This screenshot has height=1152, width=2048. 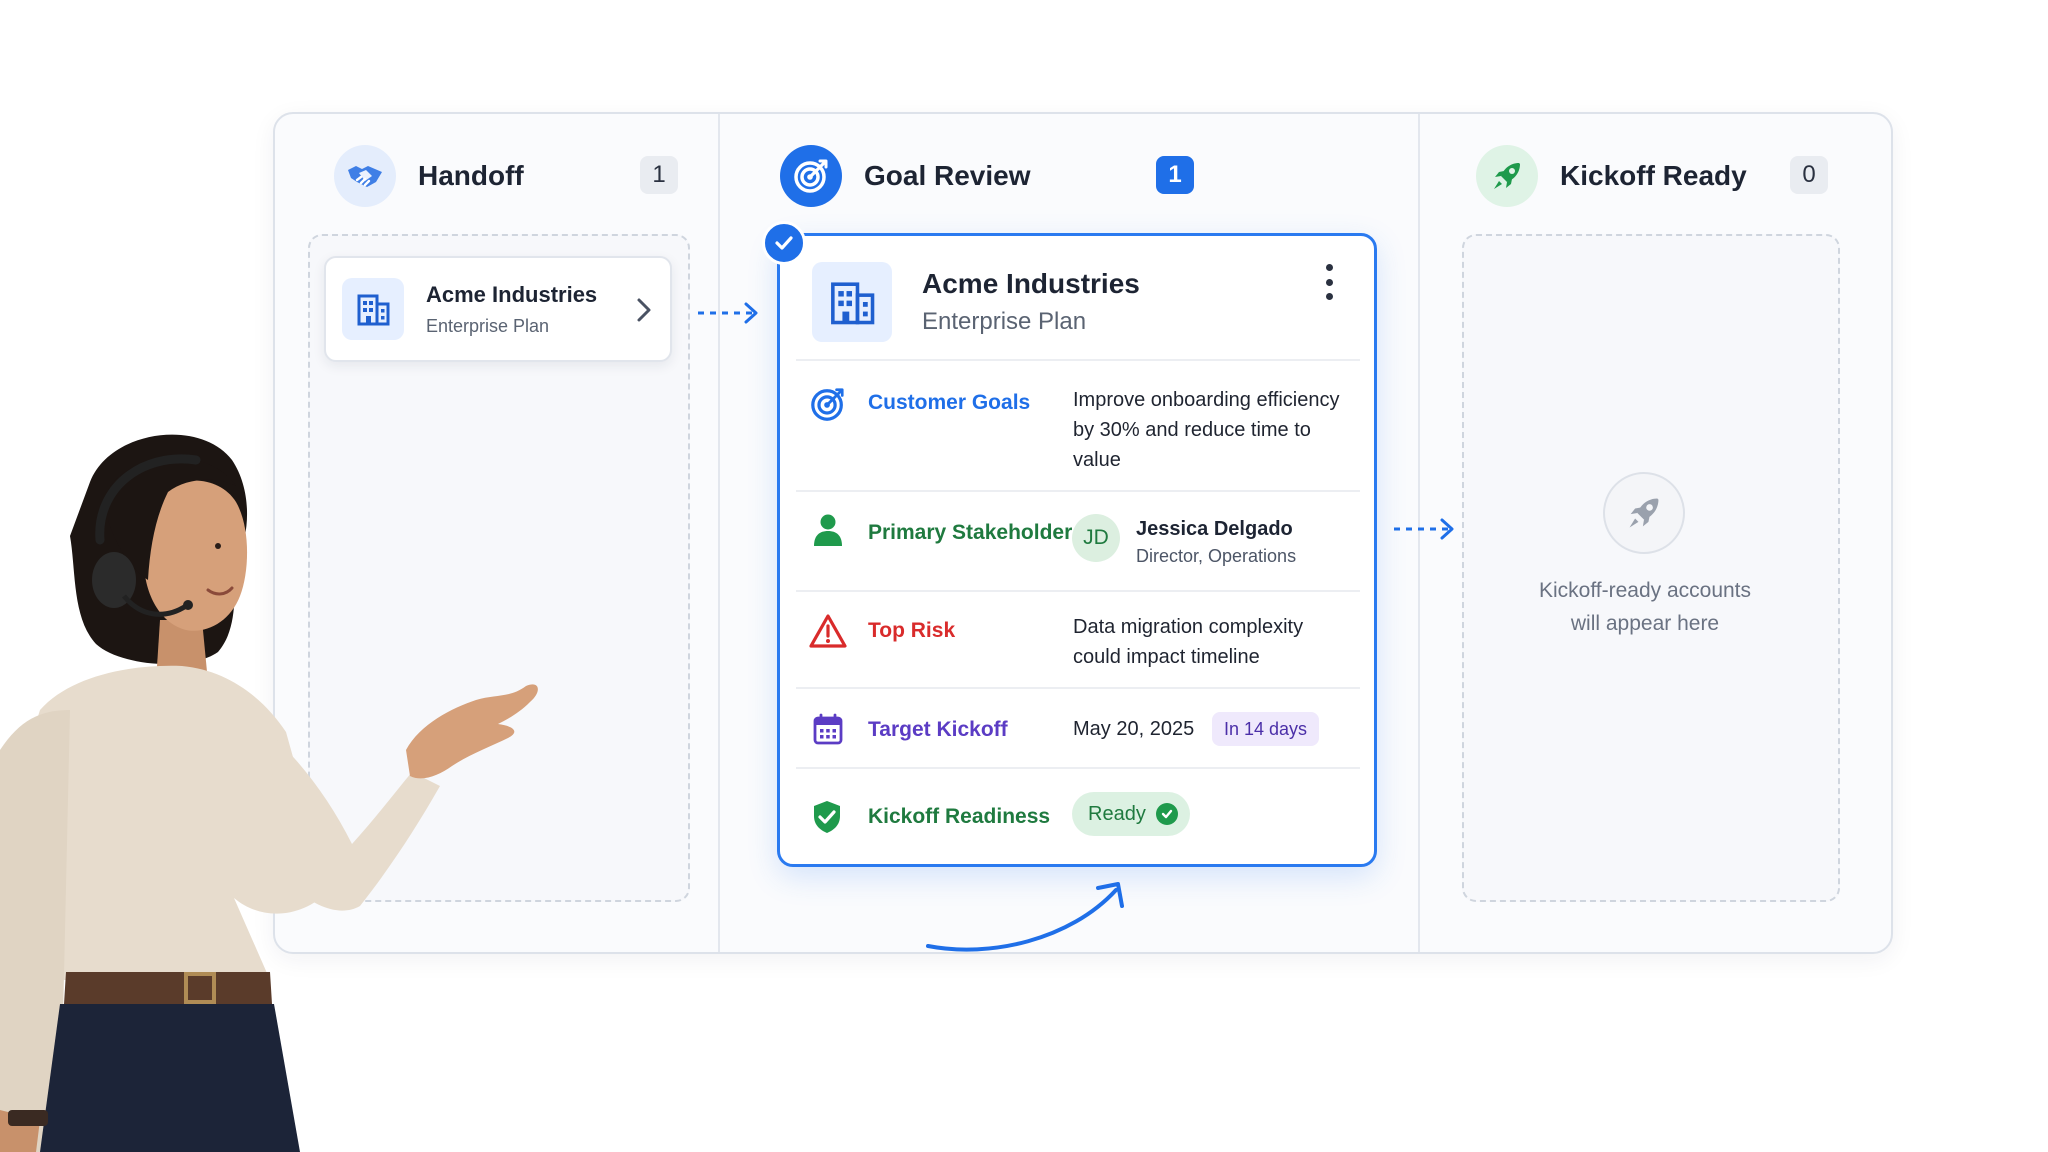 What do you see at coordinates (970, 532) in the screenshot?
I see `primary-stakeholder-label: Primary Stakeholder` at bounding box center [970, 532].